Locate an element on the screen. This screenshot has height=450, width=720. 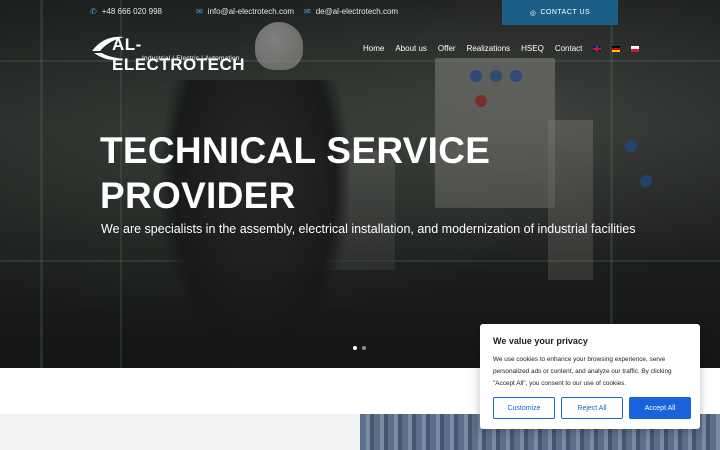
email-de-contact: ✉ de@al-electrotech.com is located at coordinates (351, 11).